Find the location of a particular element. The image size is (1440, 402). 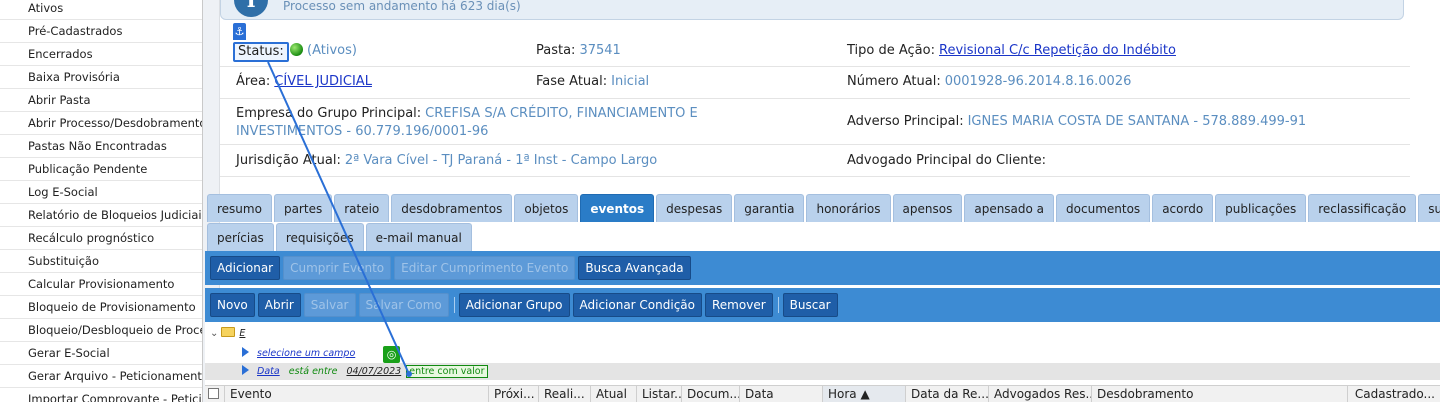

enter-value-input: entre com valor is located at coordinates (447, 371).